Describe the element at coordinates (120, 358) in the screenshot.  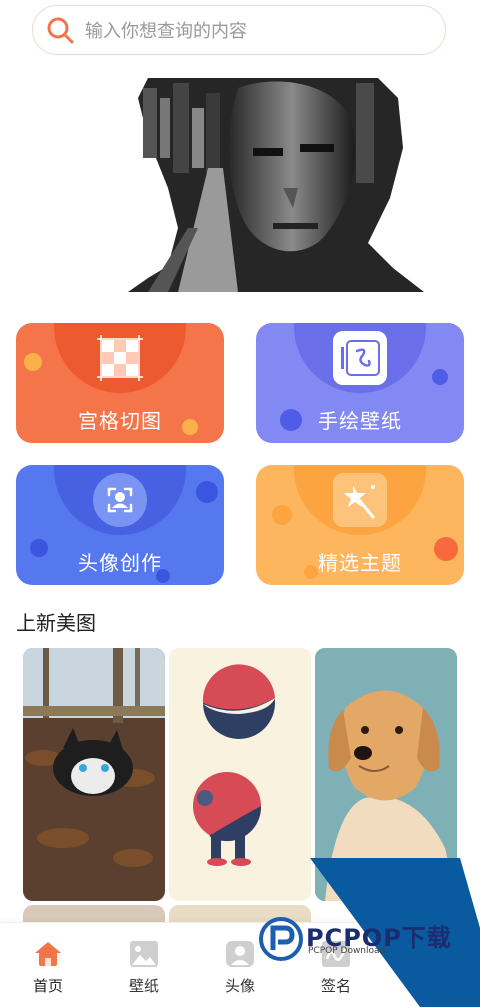
I see `grid-icon` at that location.